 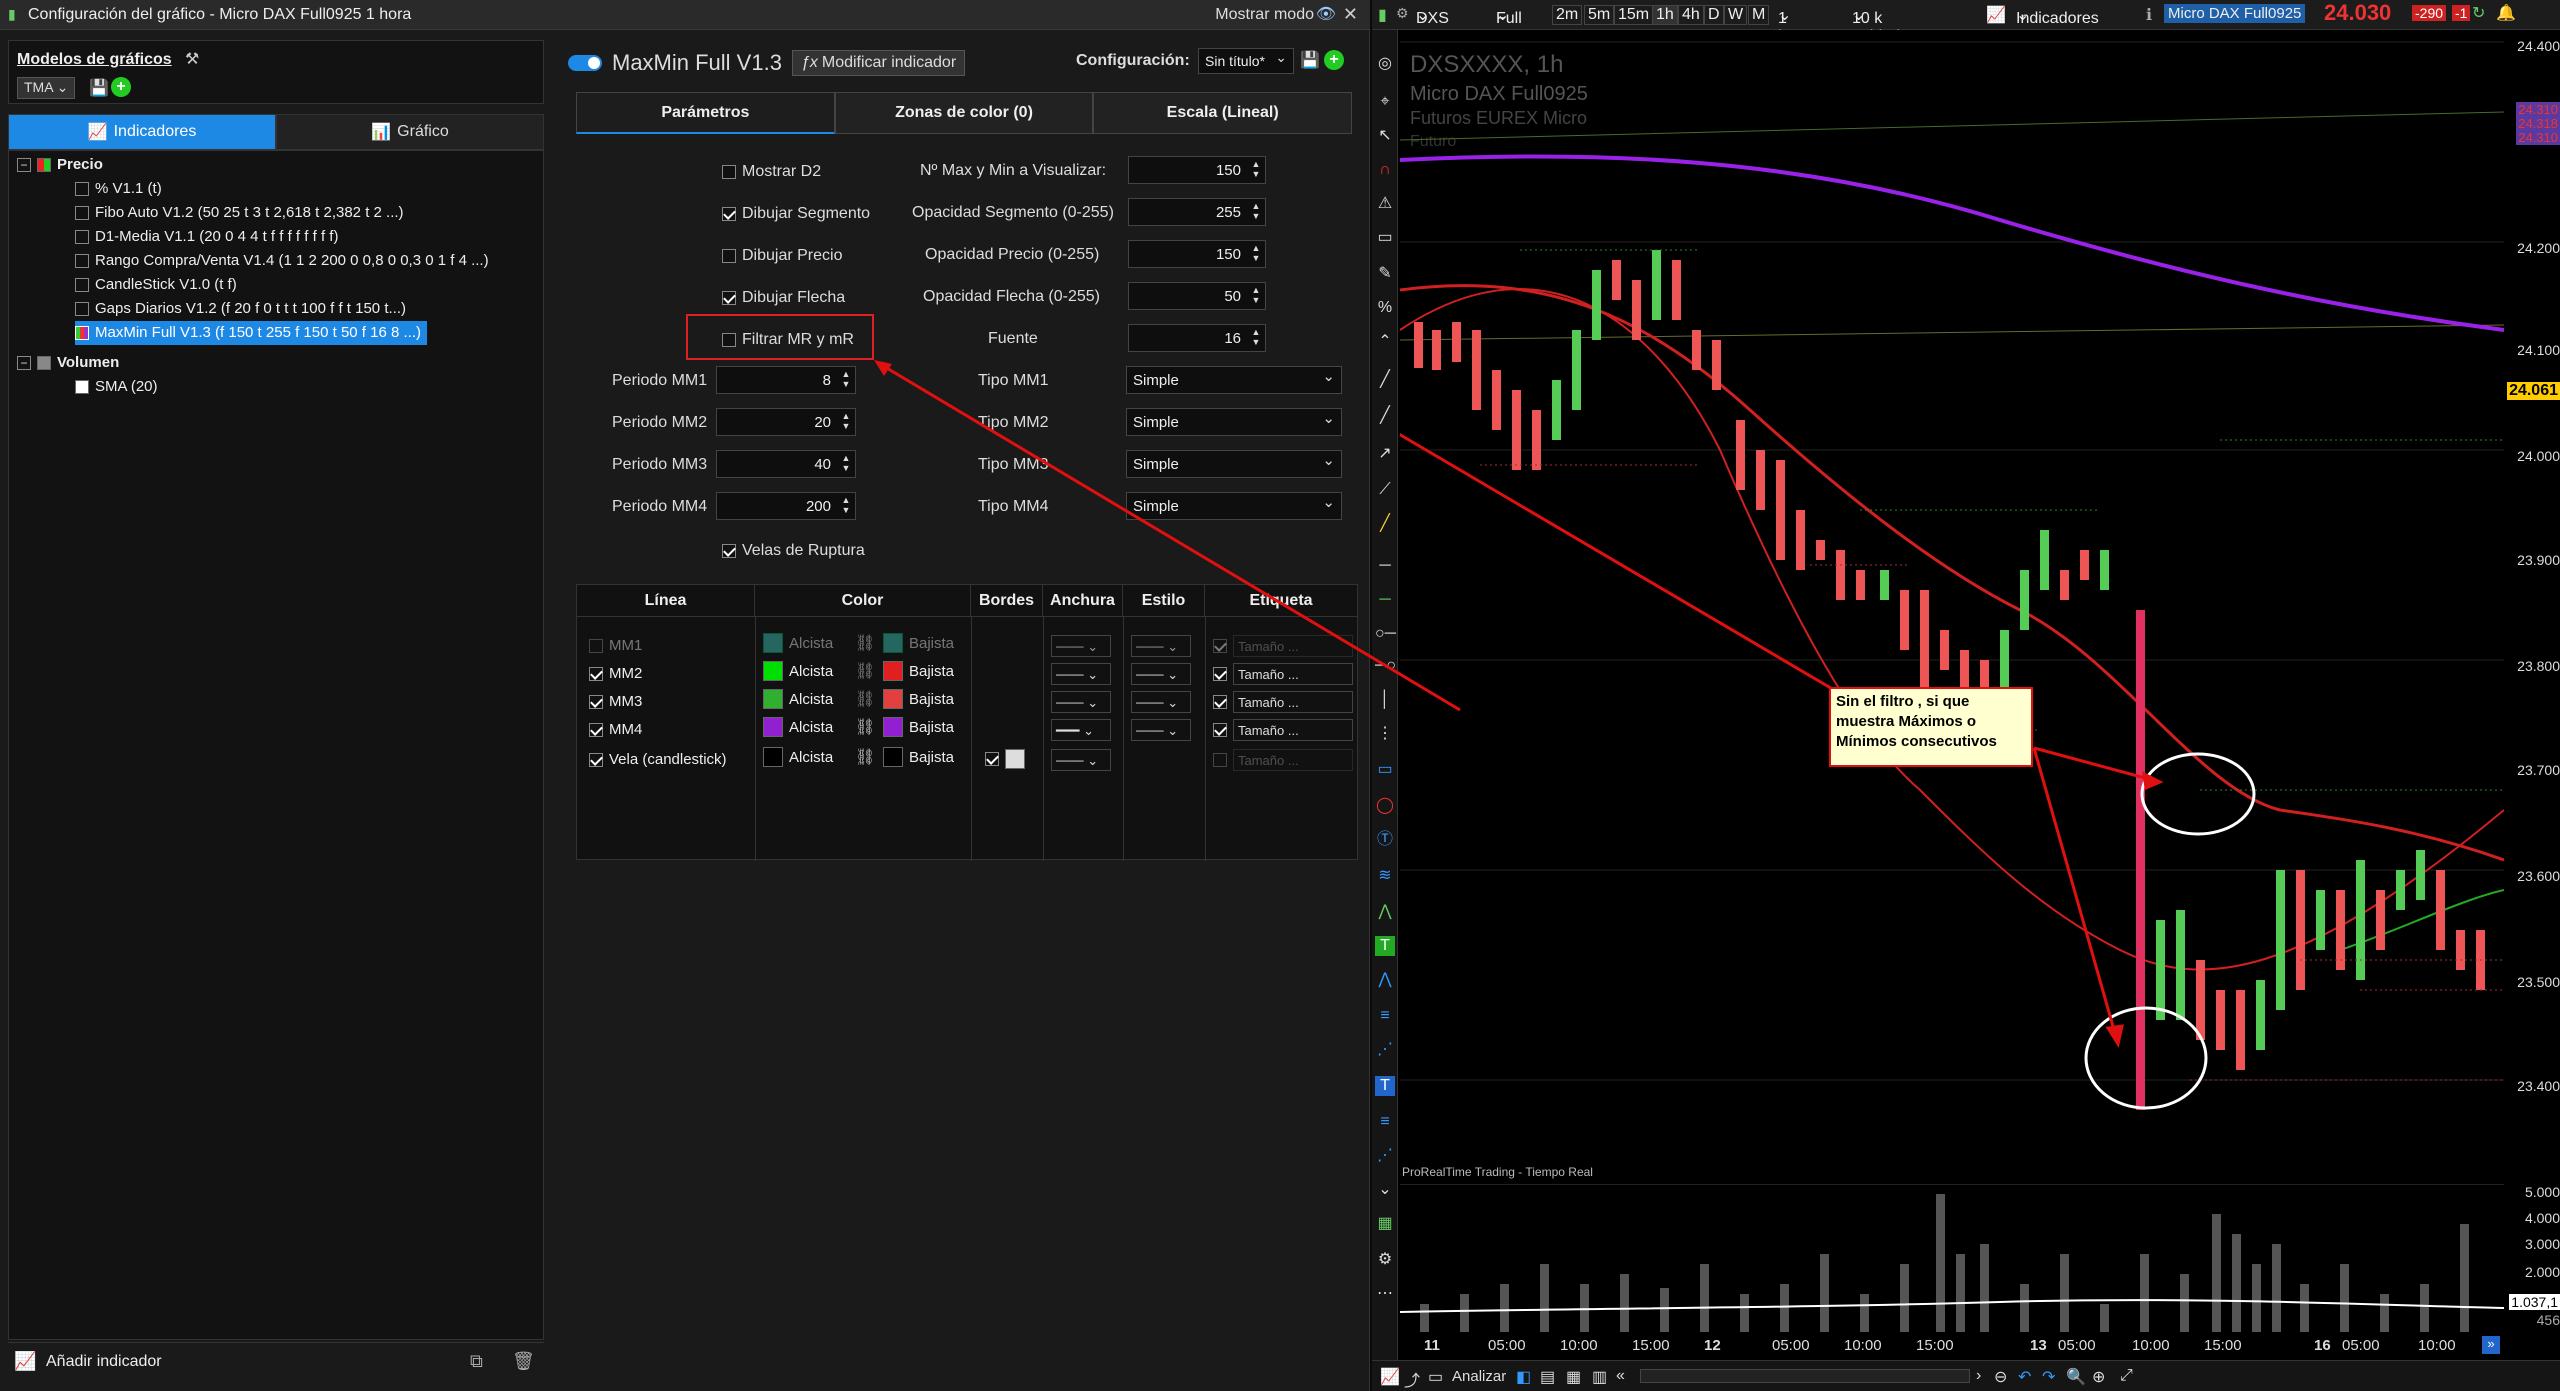 What do you see at coordinates (1385, 946) in the screenshot?
I see `label-icon: T` at bounding box center [1385, 946].